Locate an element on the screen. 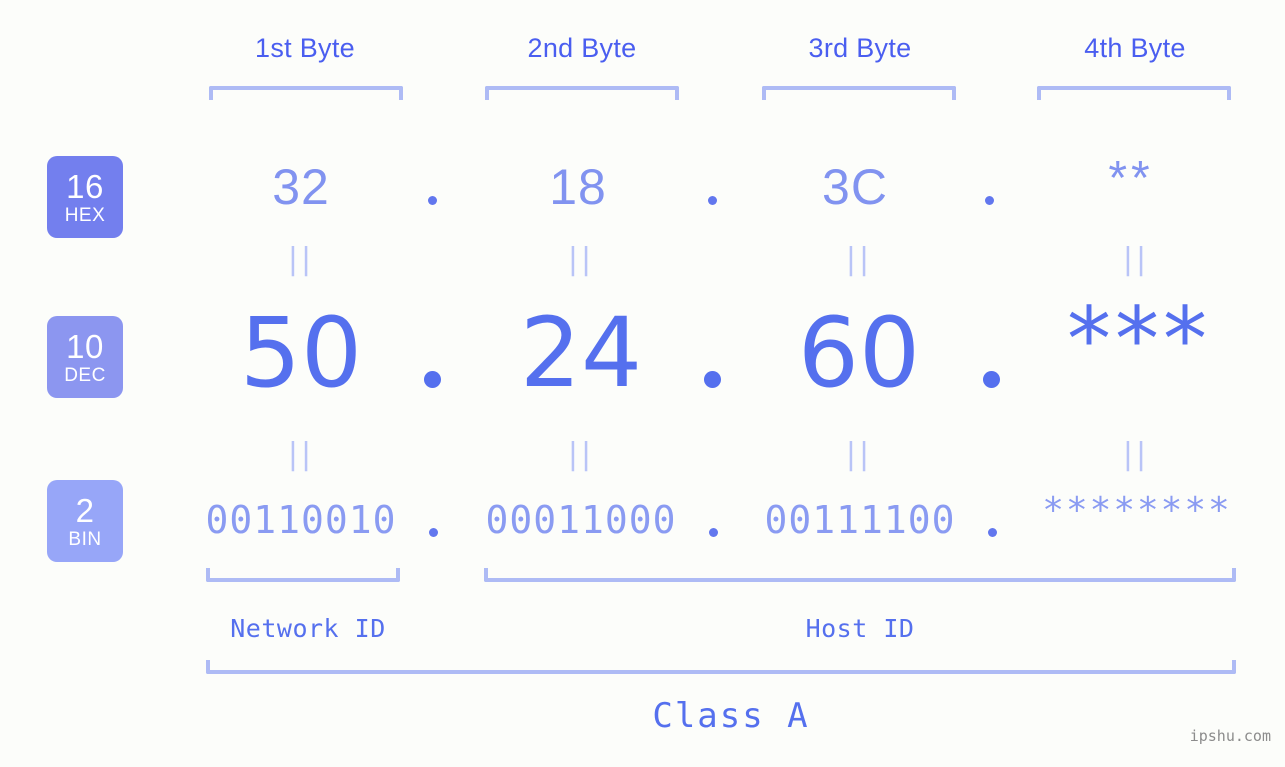  class-label: Class A is located at coordinates (731, 716).